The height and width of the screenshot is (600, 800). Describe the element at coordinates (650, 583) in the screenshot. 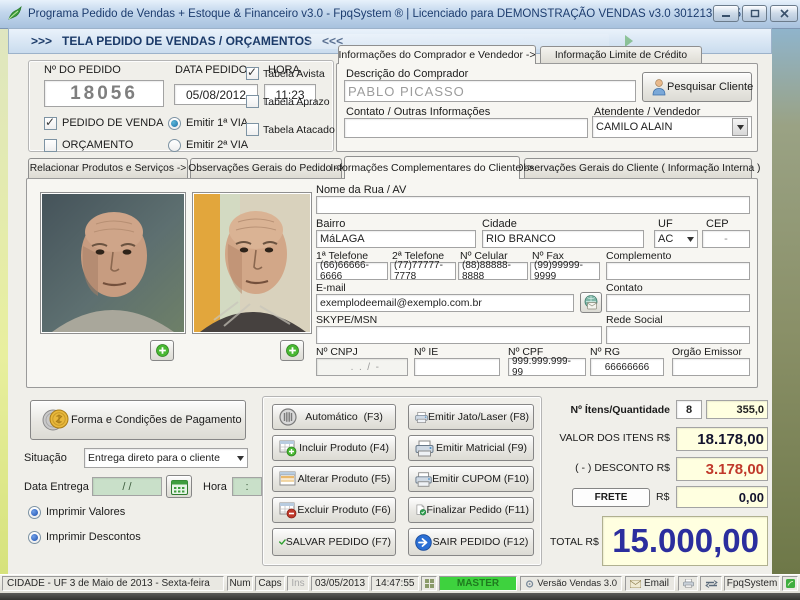

I see `status-email: Email` at that location.